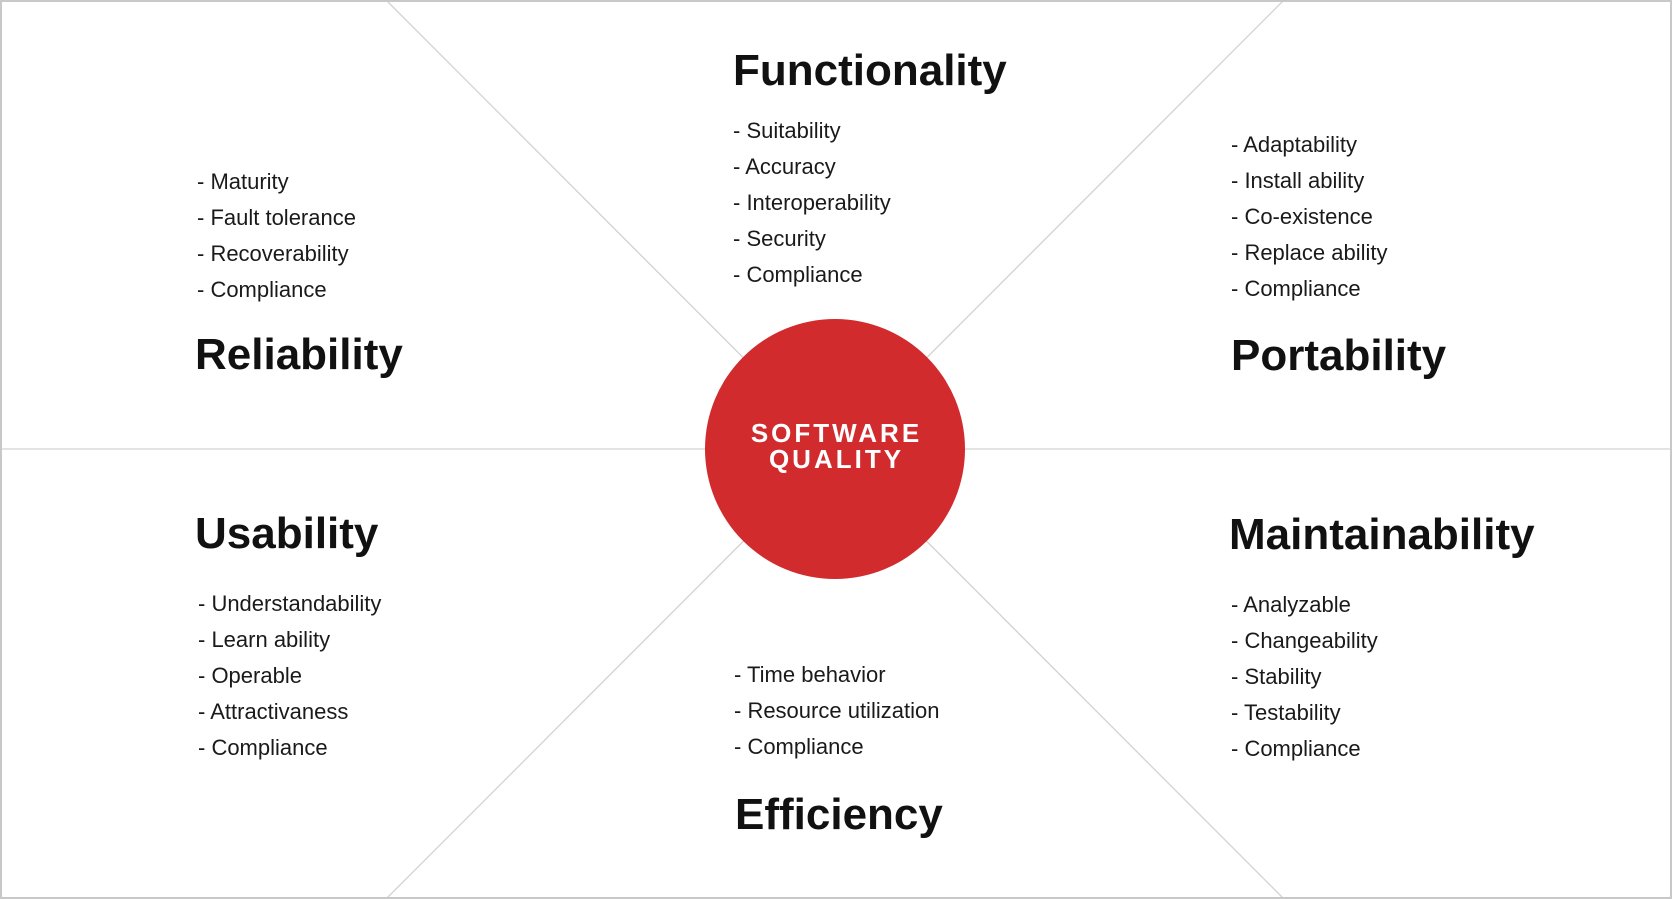  What do you see at coordinates (1298, 180) in the screenshot?
I see `portability-item: - Install ability` at bounding box center [1298, 180].